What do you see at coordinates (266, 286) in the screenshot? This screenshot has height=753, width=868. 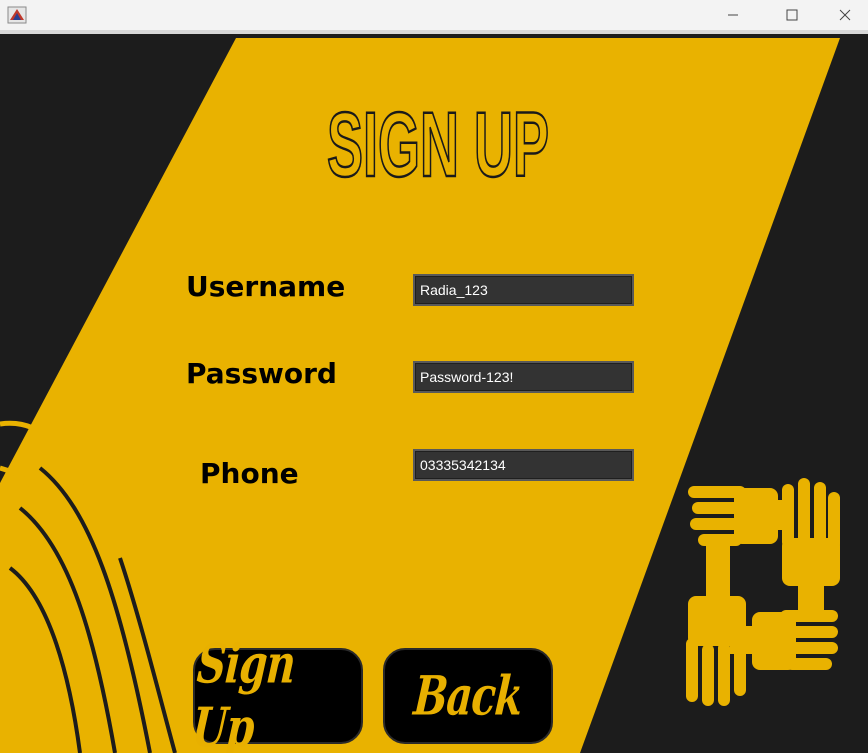 I see `username-label: Username` at bounding box center [266, 286].